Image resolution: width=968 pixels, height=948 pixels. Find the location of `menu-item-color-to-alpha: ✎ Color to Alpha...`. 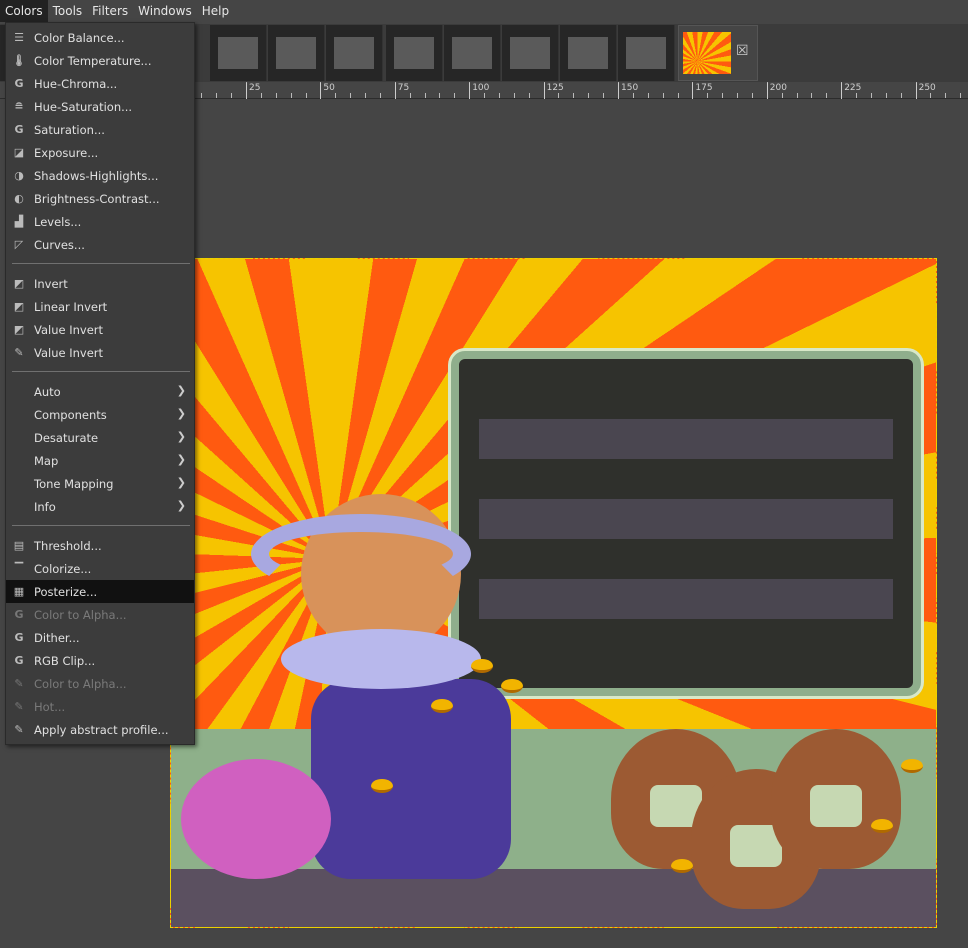

menu-item-color-to-alpha: ✎ Color to Alpha... is located at coordinates (100, 683).